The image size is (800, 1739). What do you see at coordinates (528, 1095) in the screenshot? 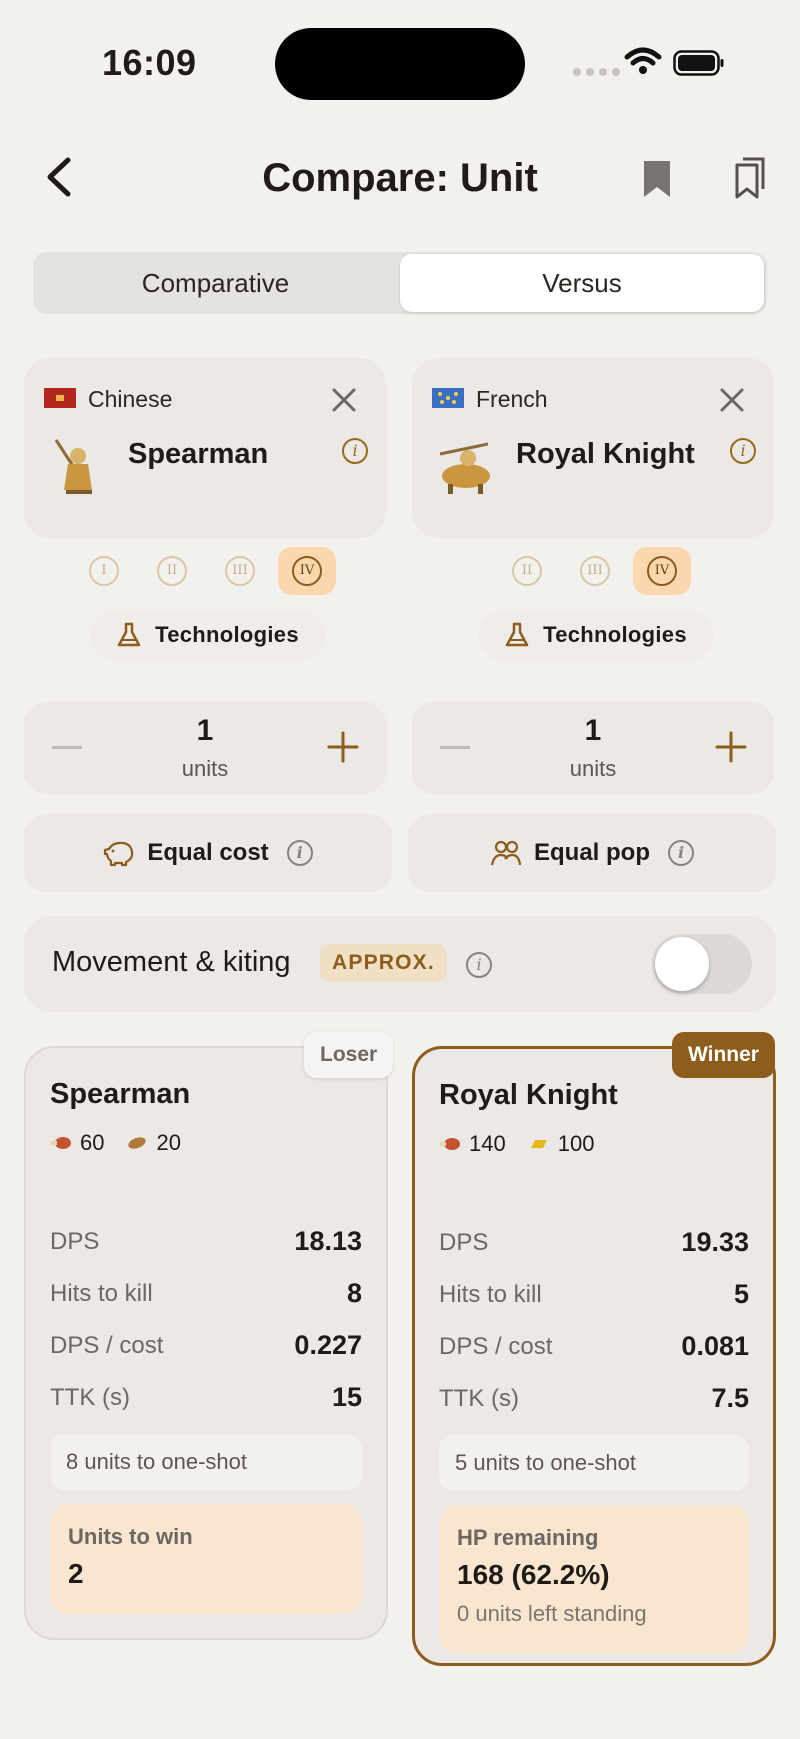
I see `winner-unit-name: Royal Knight` at bounding box center [528, 1095].